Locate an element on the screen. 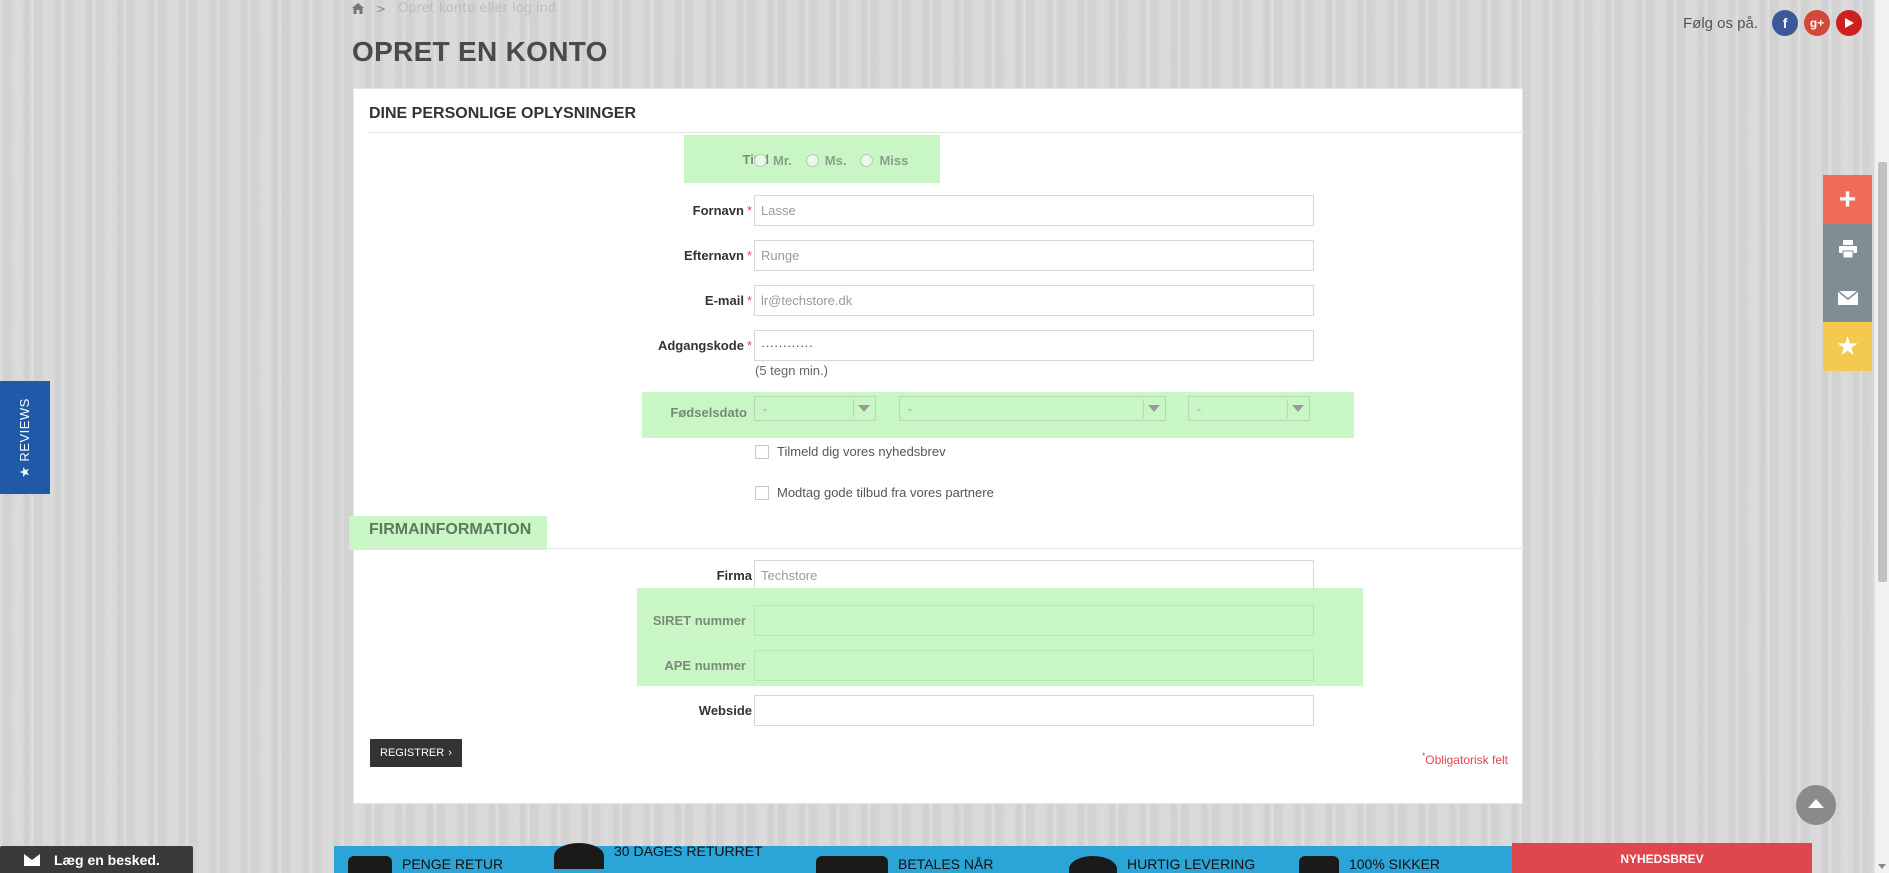 Image resolution: width=1889 pixels, height=873 pixels. follow-label: Følg os på. is located at coordinates (1721, 23).